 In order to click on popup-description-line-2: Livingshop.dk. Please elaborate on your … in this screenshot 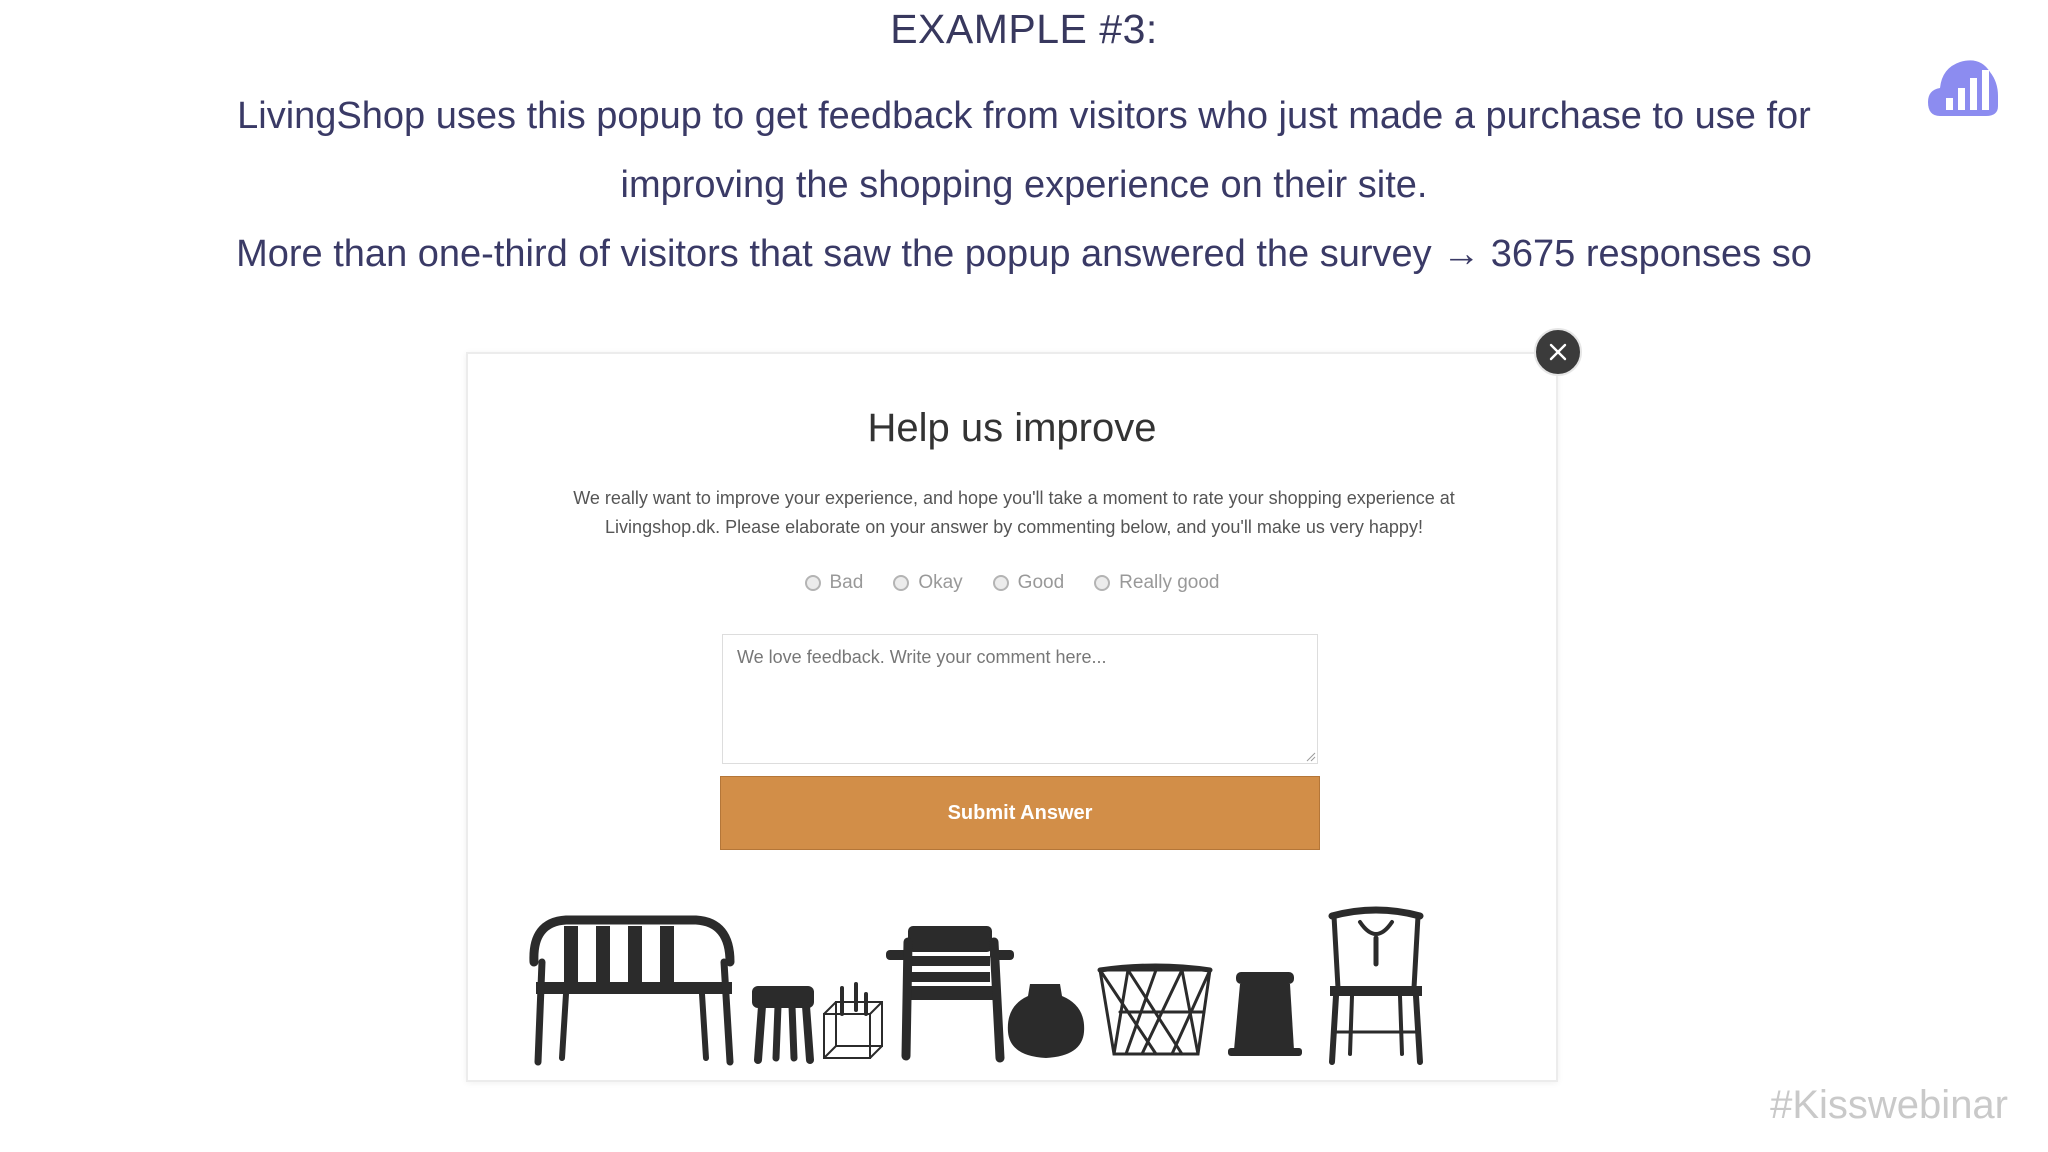, I will do `click(1014, 527)`.